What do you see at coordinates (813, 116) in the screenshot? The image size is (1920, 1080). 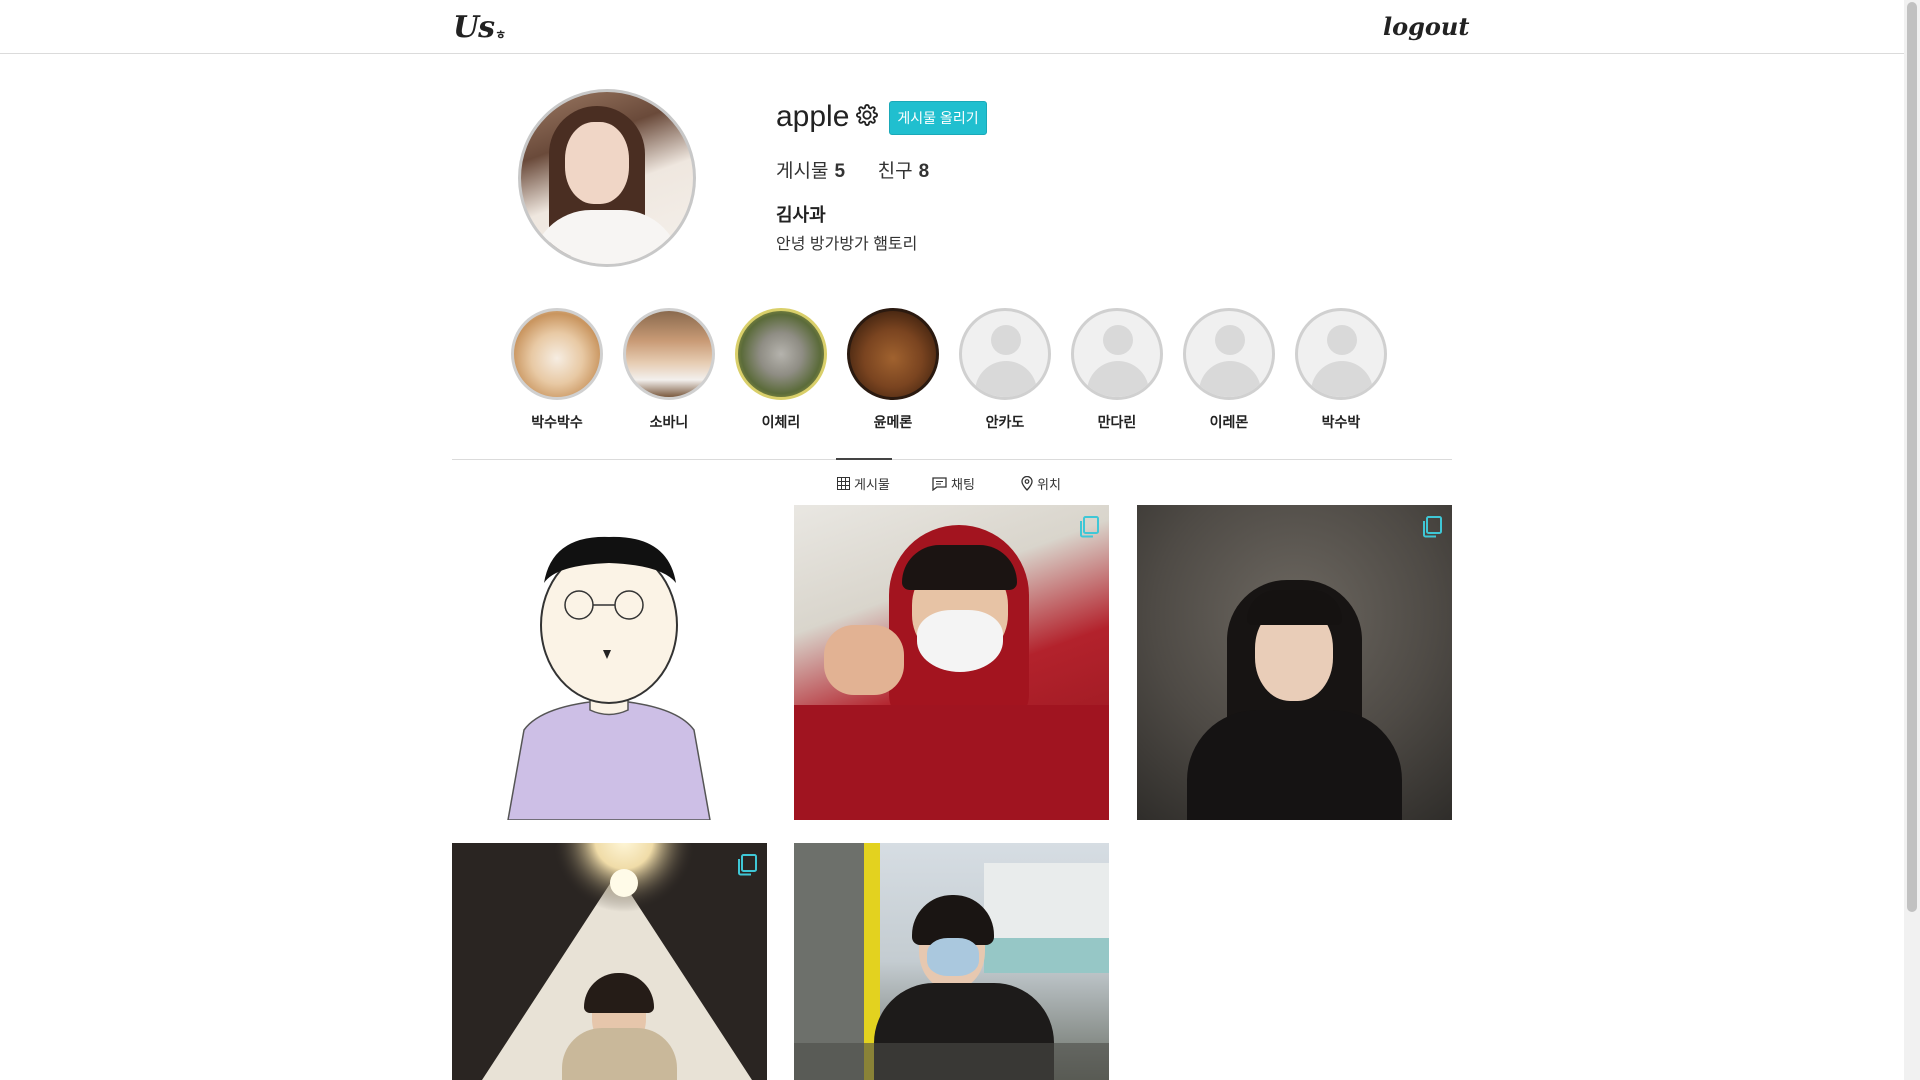 I see `profile-username: apple` at bounding box center [813, 116].